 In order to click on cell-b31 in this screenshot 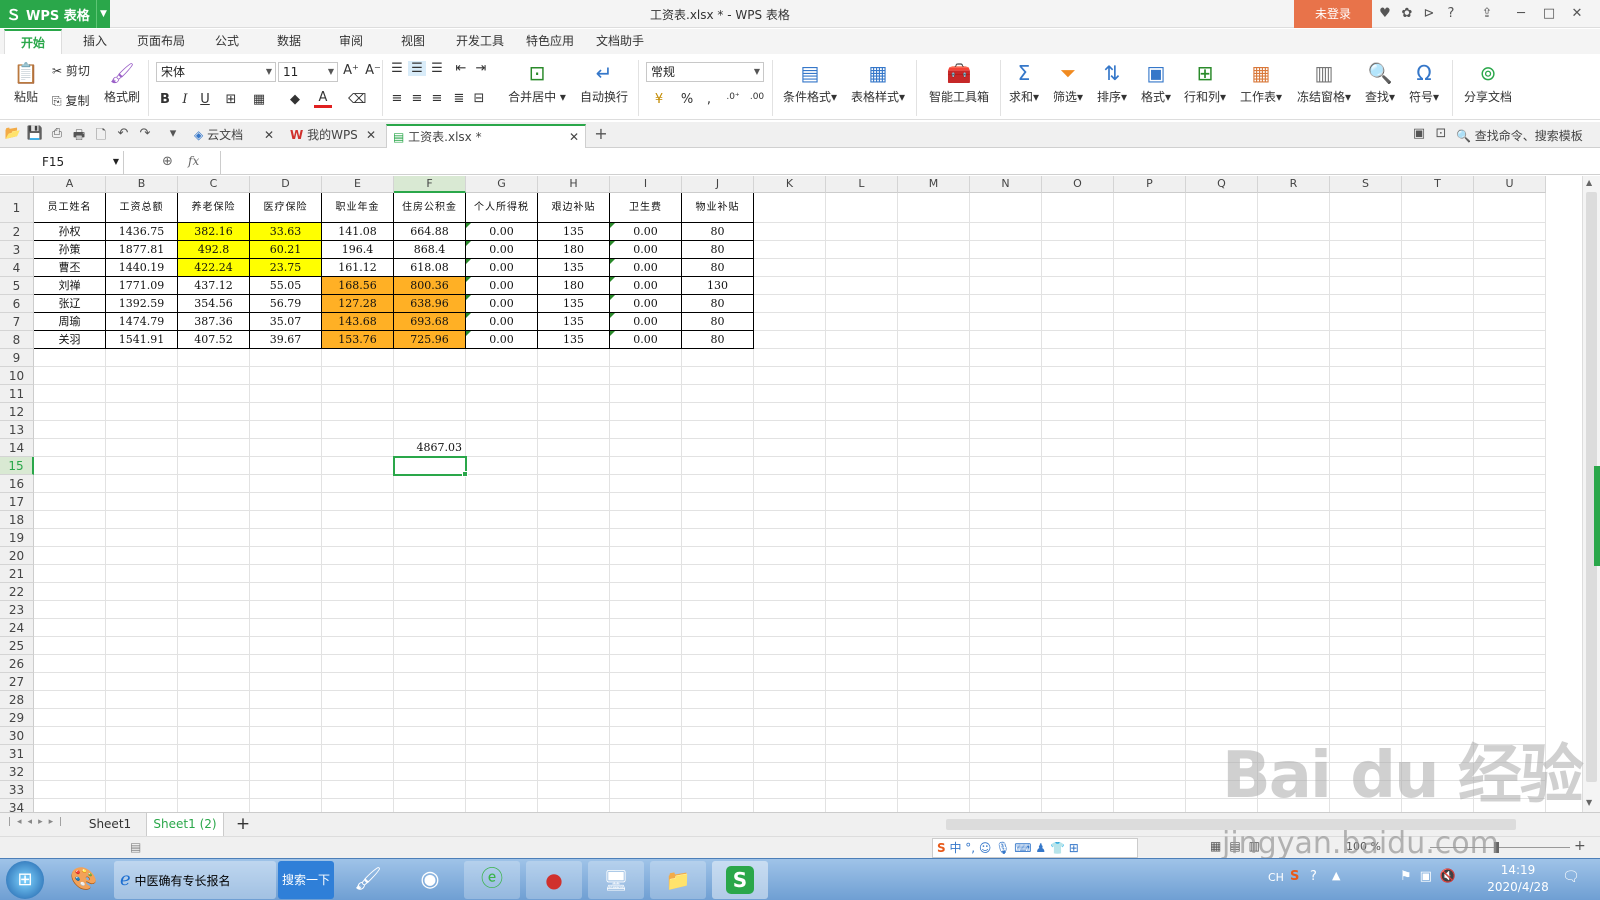, I will do `click(142, 754)`.